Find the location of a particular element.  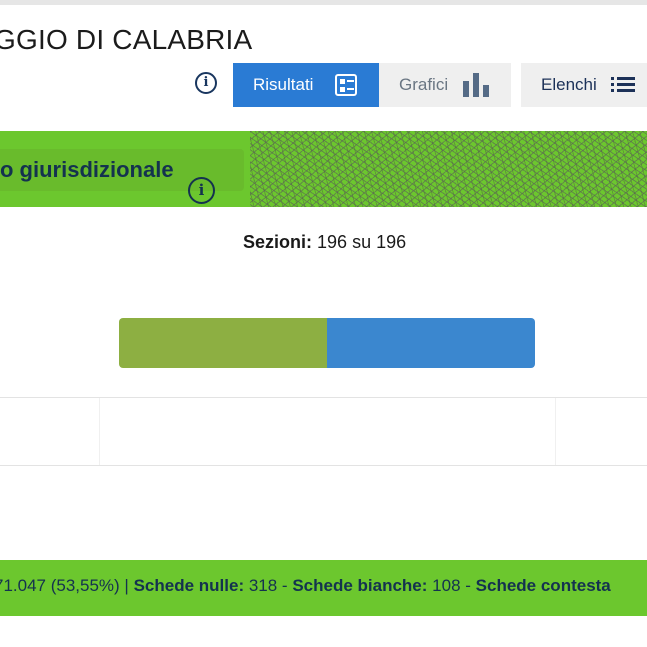

bianche-label: Schede bianche: is located at coordinates (360, 585).